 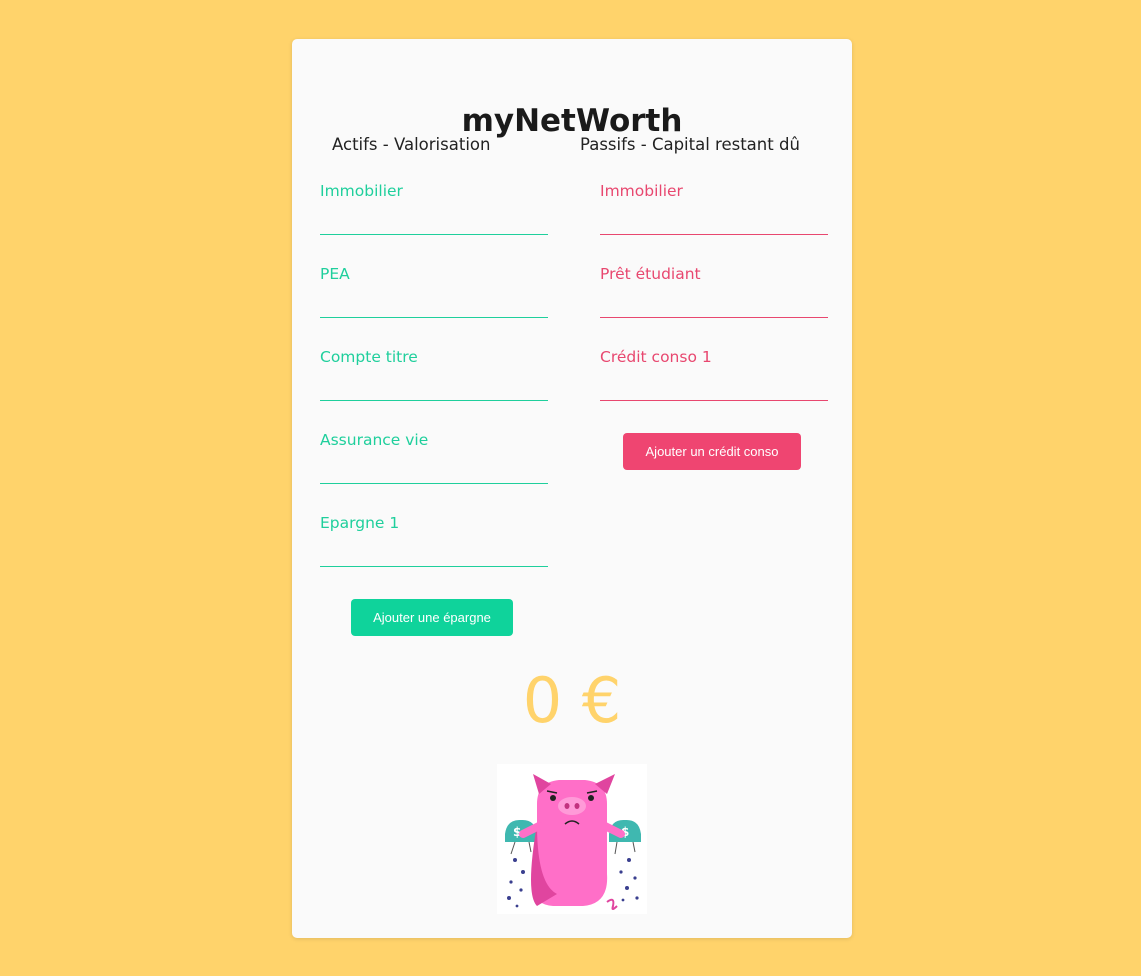 What do you see at coordinates (714, 291) in the screenshot?
I see `liability-field-pret-etudiant: Prêt étudiant` at bounding box center [714, 291].